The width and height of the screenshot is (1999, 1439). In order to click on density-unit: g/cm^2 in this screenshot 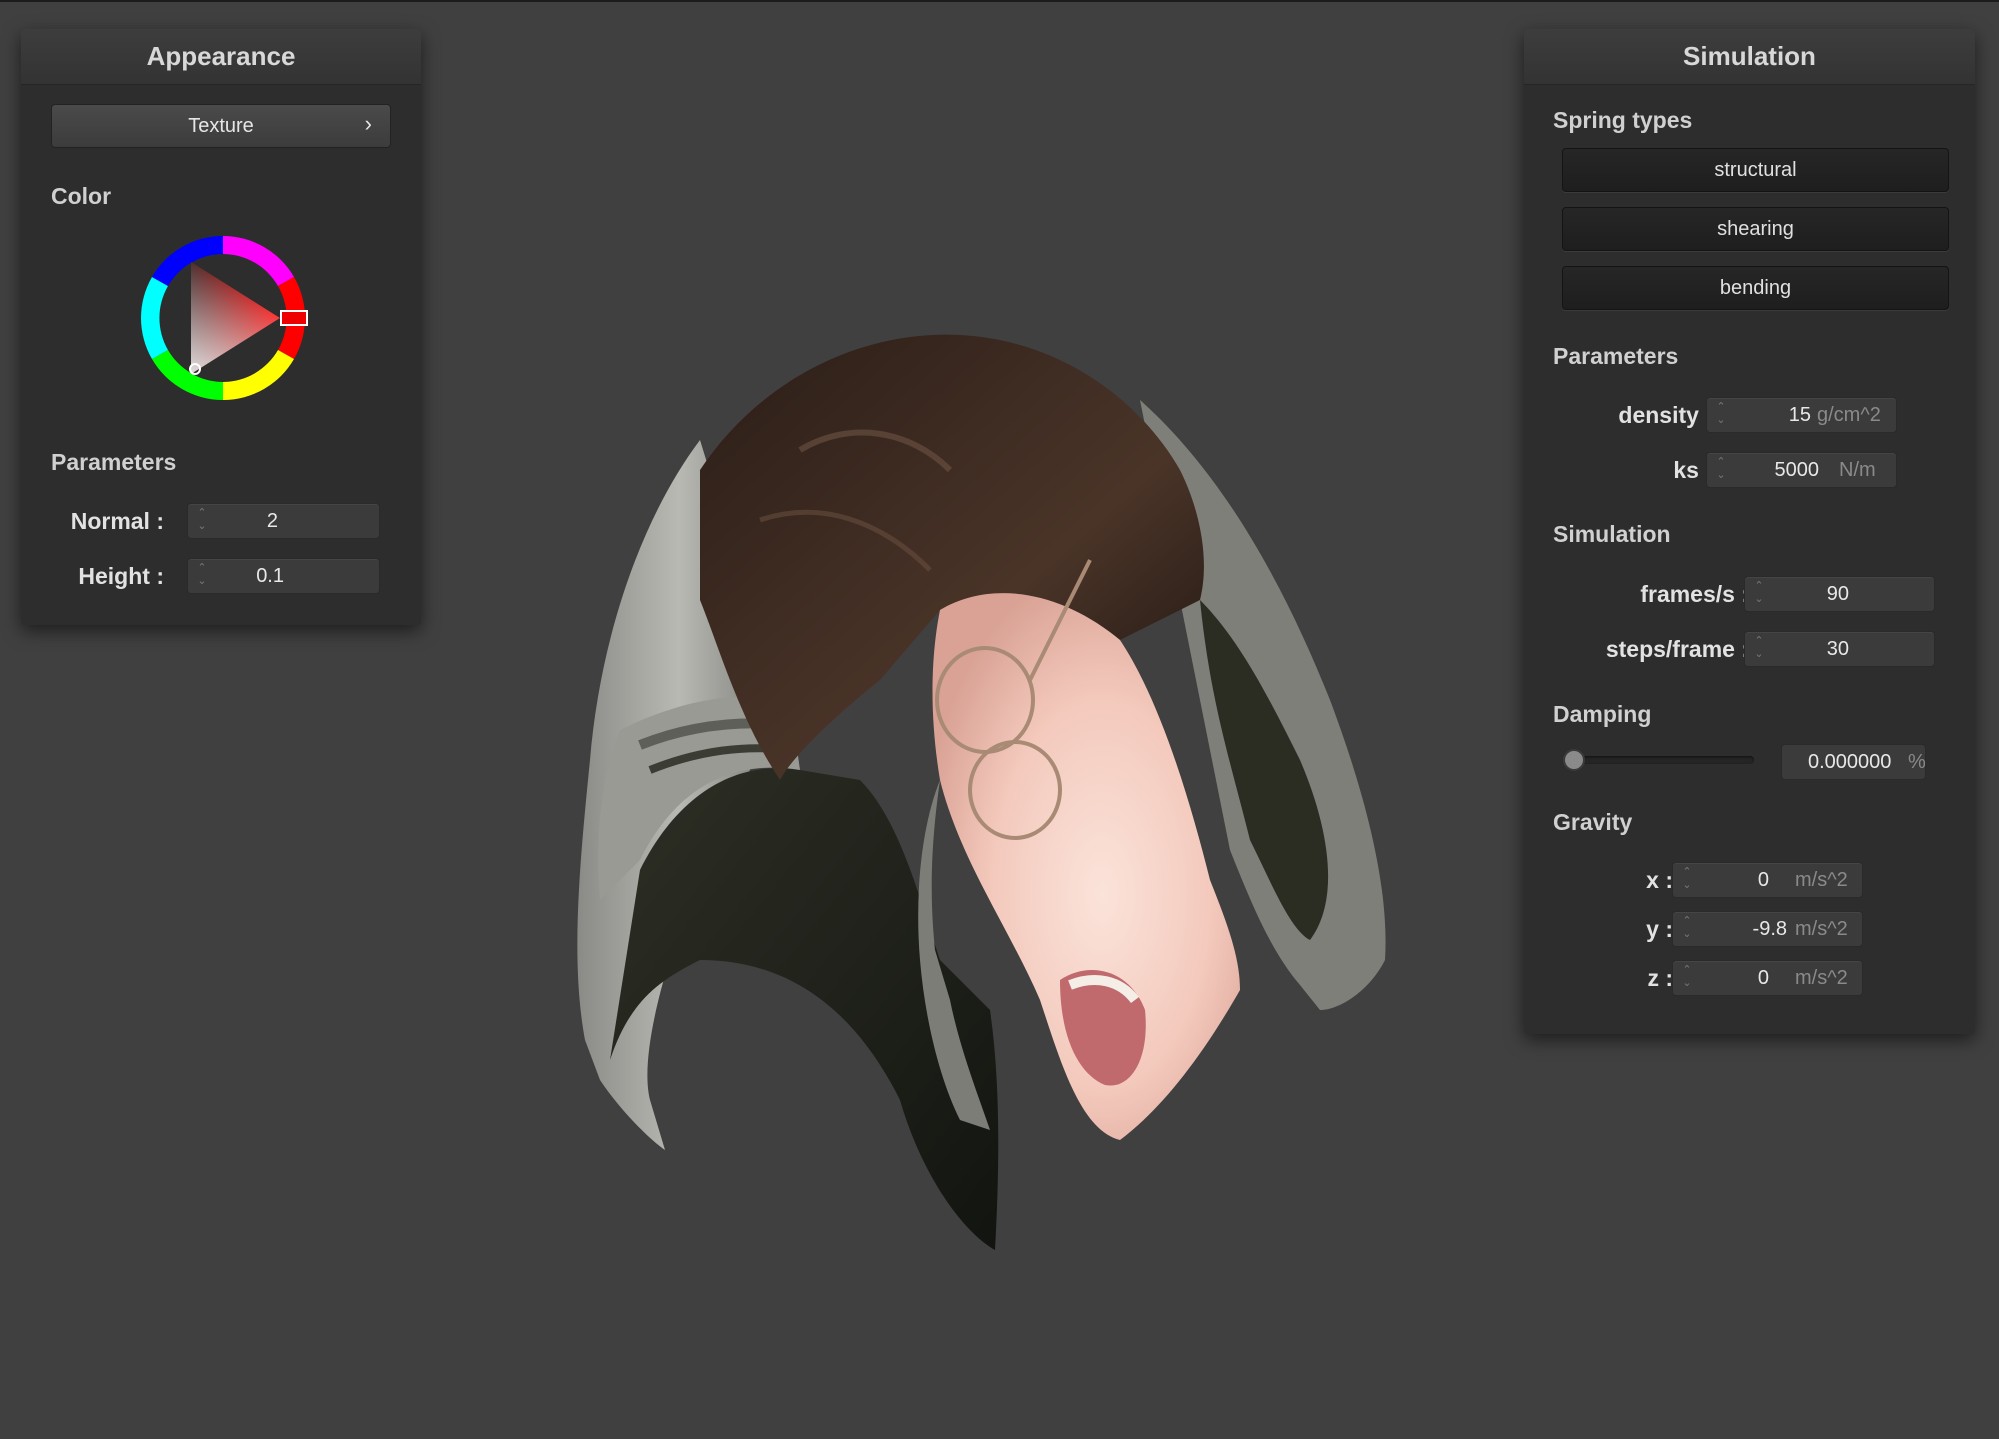, I will do `click(1849, 415)`.